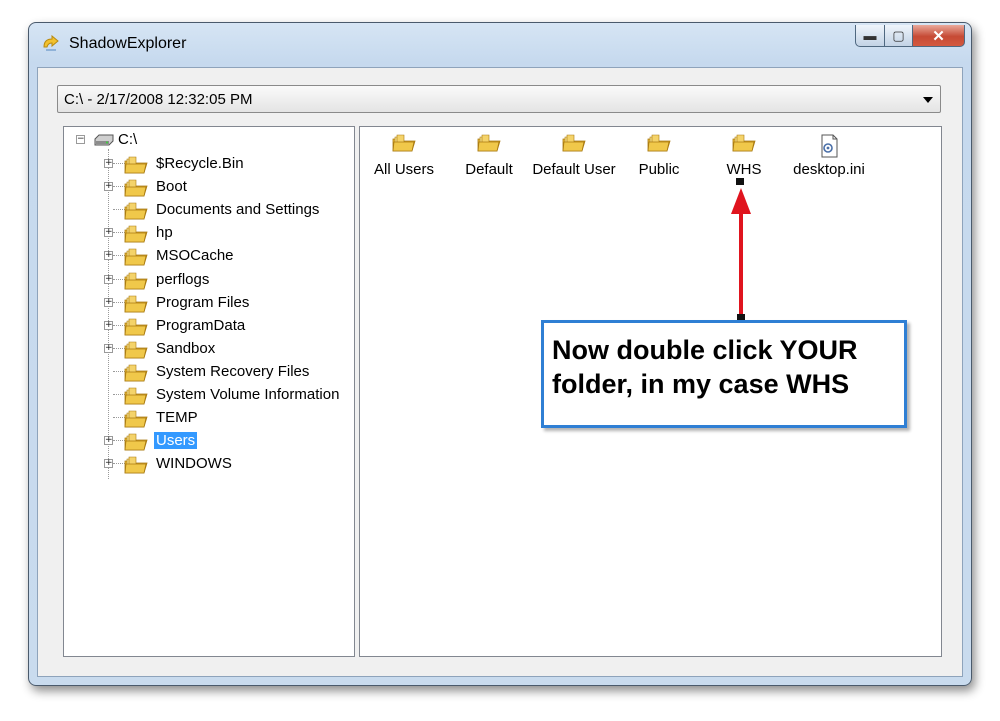 The height and width of the screenshot is (721, 1000). I want to click on tree-item-label: System Recovery Files, so click(233, 371).